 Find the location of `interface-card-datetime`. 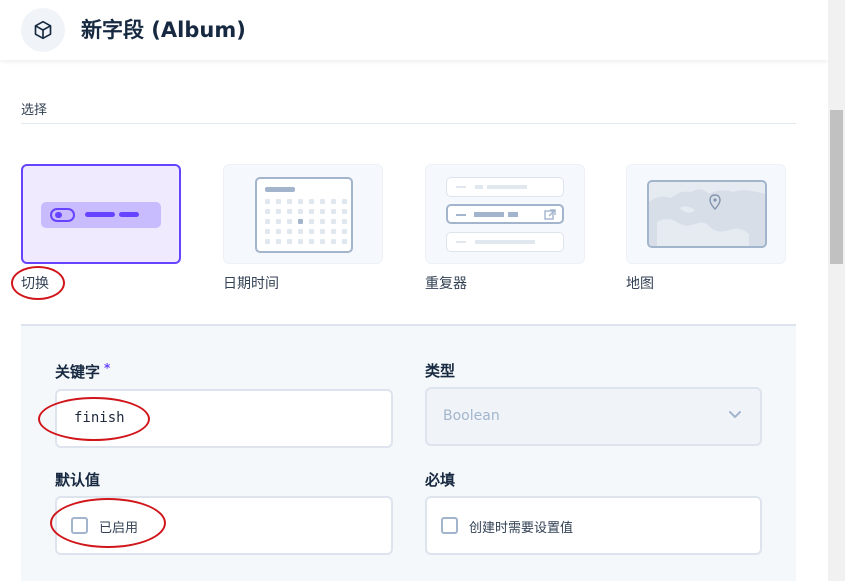

interface-card-datetime is located at coordinates (303, 214).